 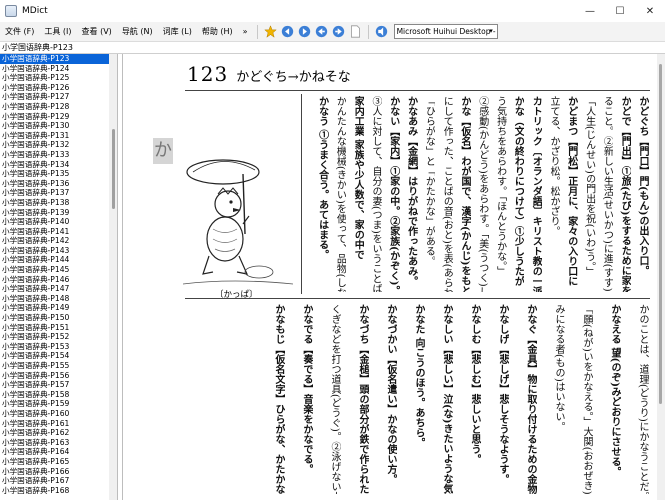 I want to click on star-icon, so click(x=270, y=31).